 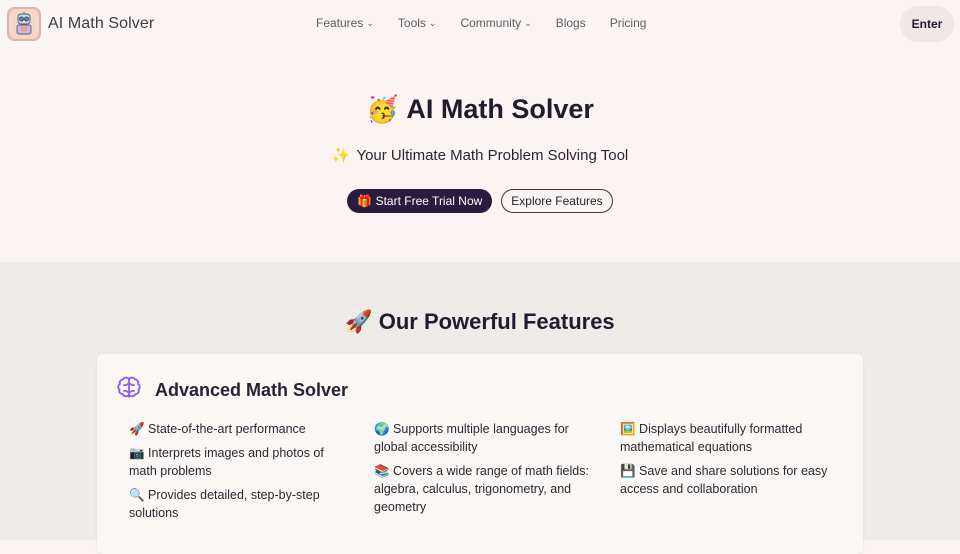 I want to click on card-title: Advanced Math Solver, so click(x=252, y=390).